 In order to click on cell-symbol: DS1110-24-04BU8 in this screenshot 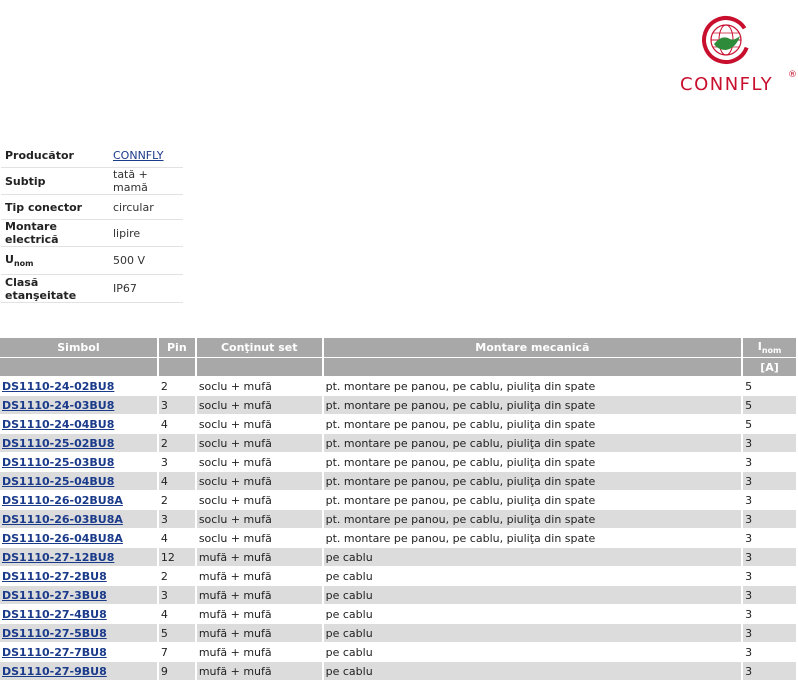, I will do `click(79, 424)`.